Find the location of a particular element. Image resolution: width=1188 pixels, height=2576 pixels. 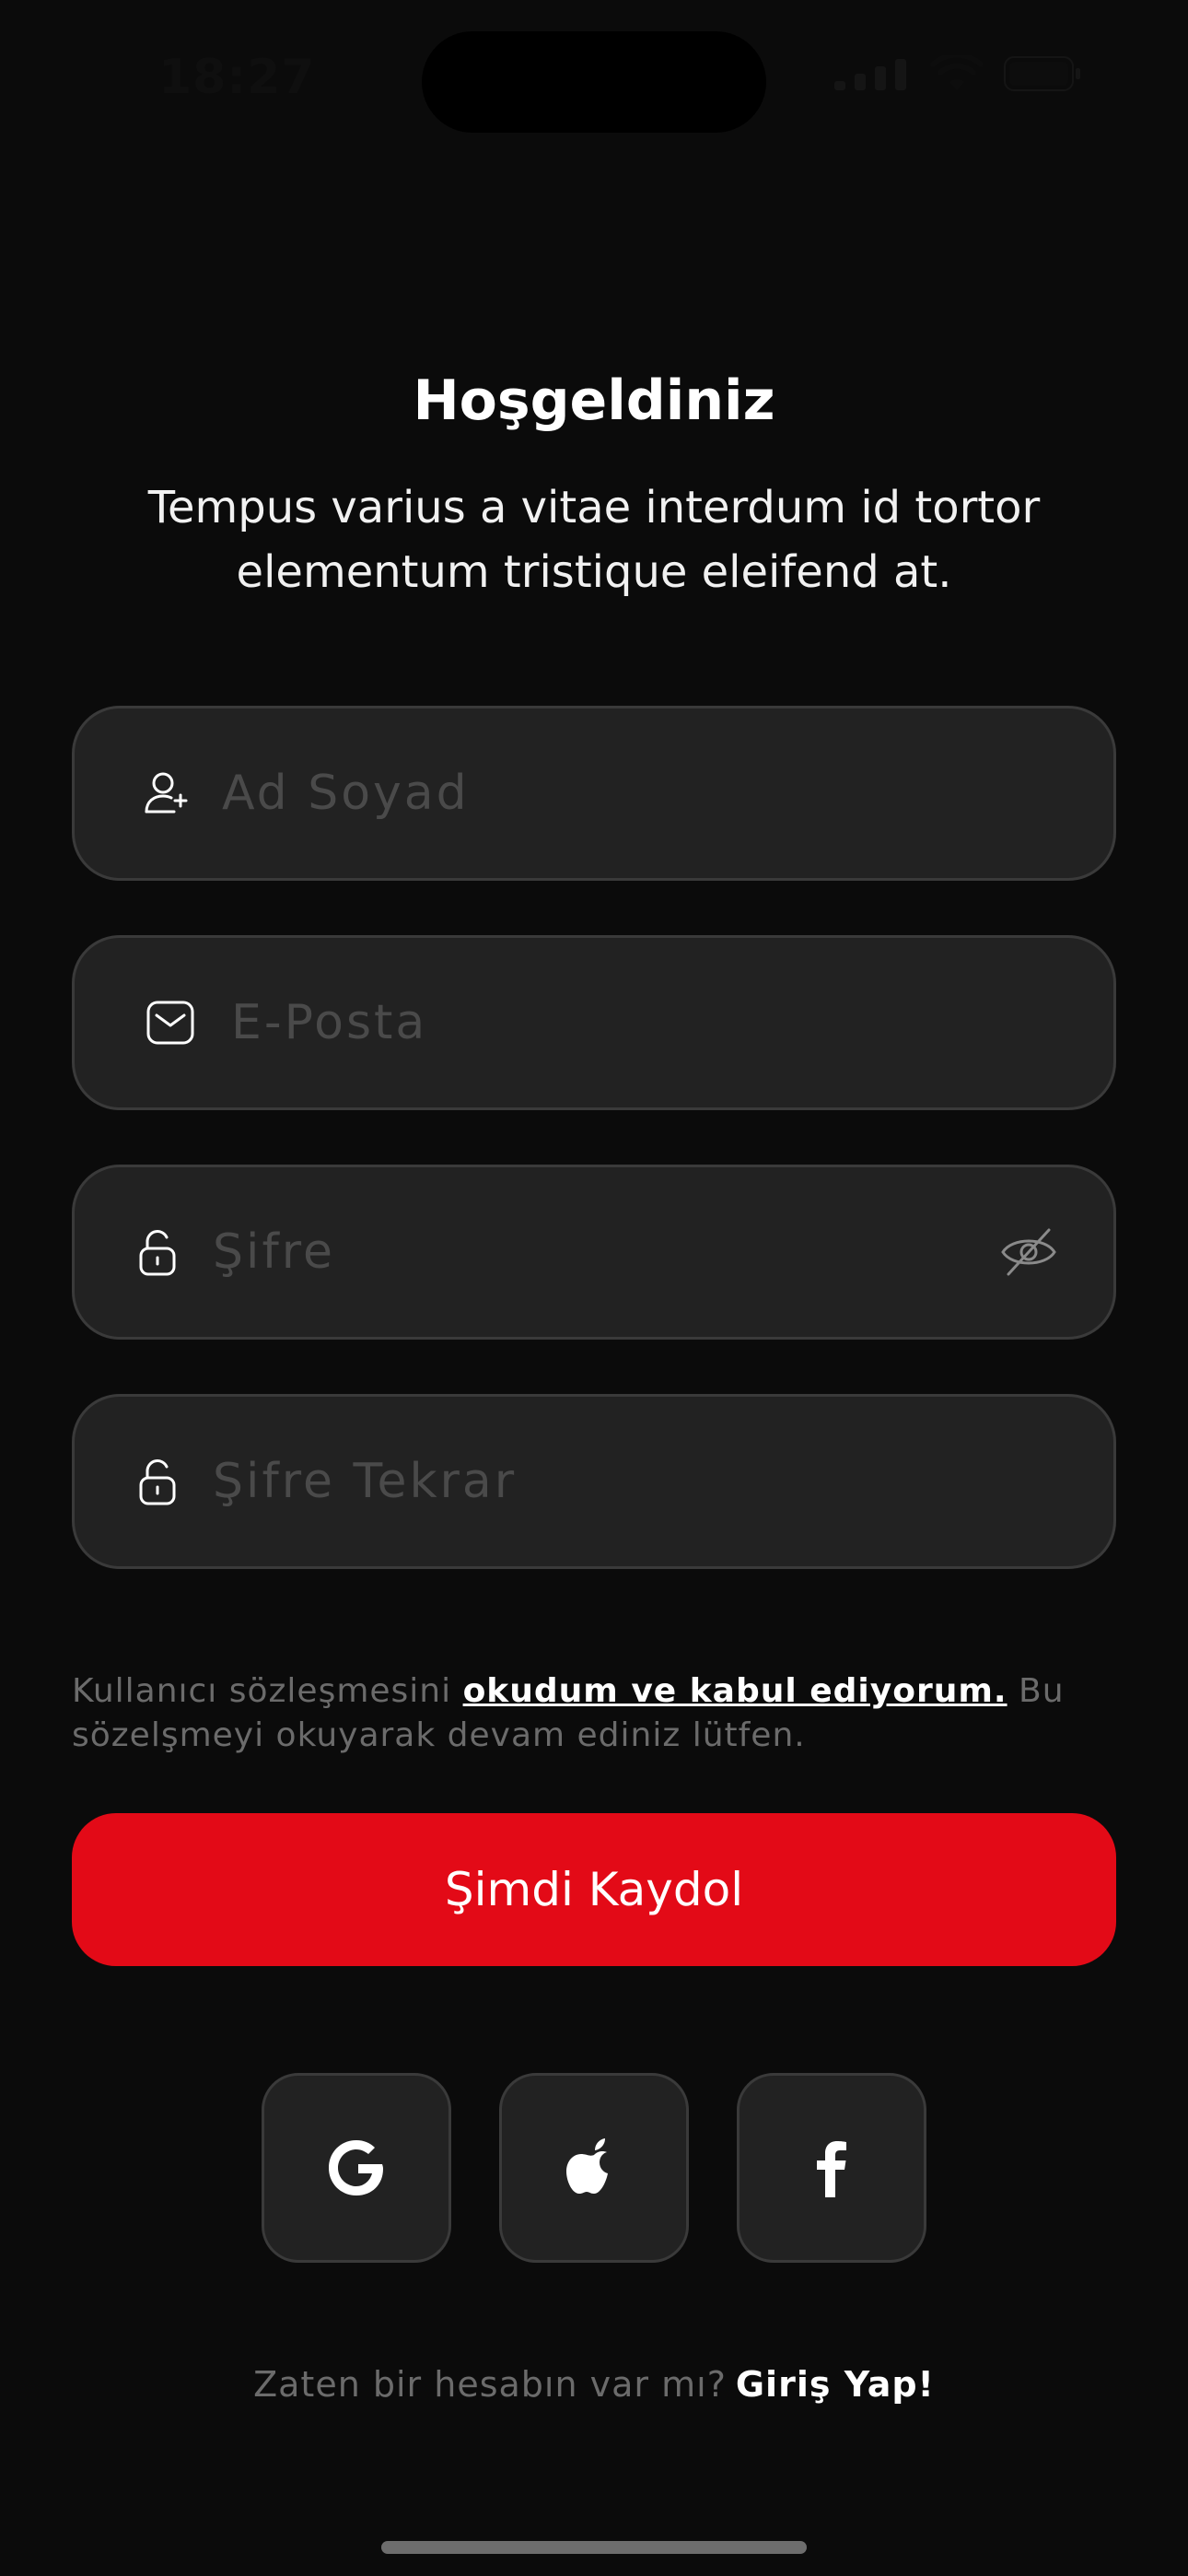

signup-button: Şimdi Kaydol is located at coordinates (594, 1890).